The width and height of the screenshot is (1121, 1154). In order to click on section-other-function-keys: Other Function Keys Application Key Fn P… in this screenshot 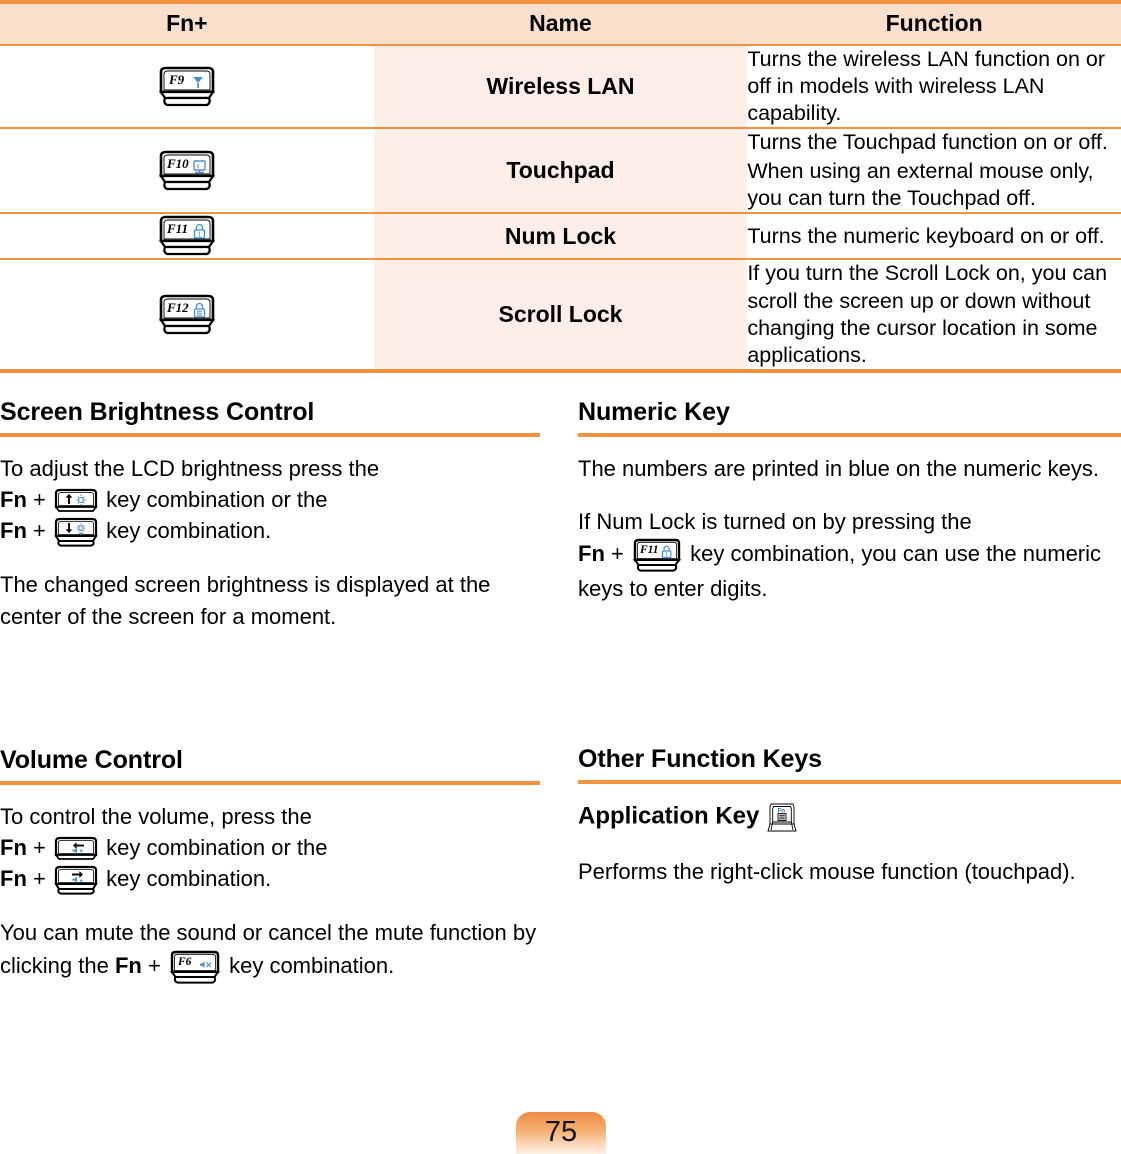, I will do `click(849, 816)`.